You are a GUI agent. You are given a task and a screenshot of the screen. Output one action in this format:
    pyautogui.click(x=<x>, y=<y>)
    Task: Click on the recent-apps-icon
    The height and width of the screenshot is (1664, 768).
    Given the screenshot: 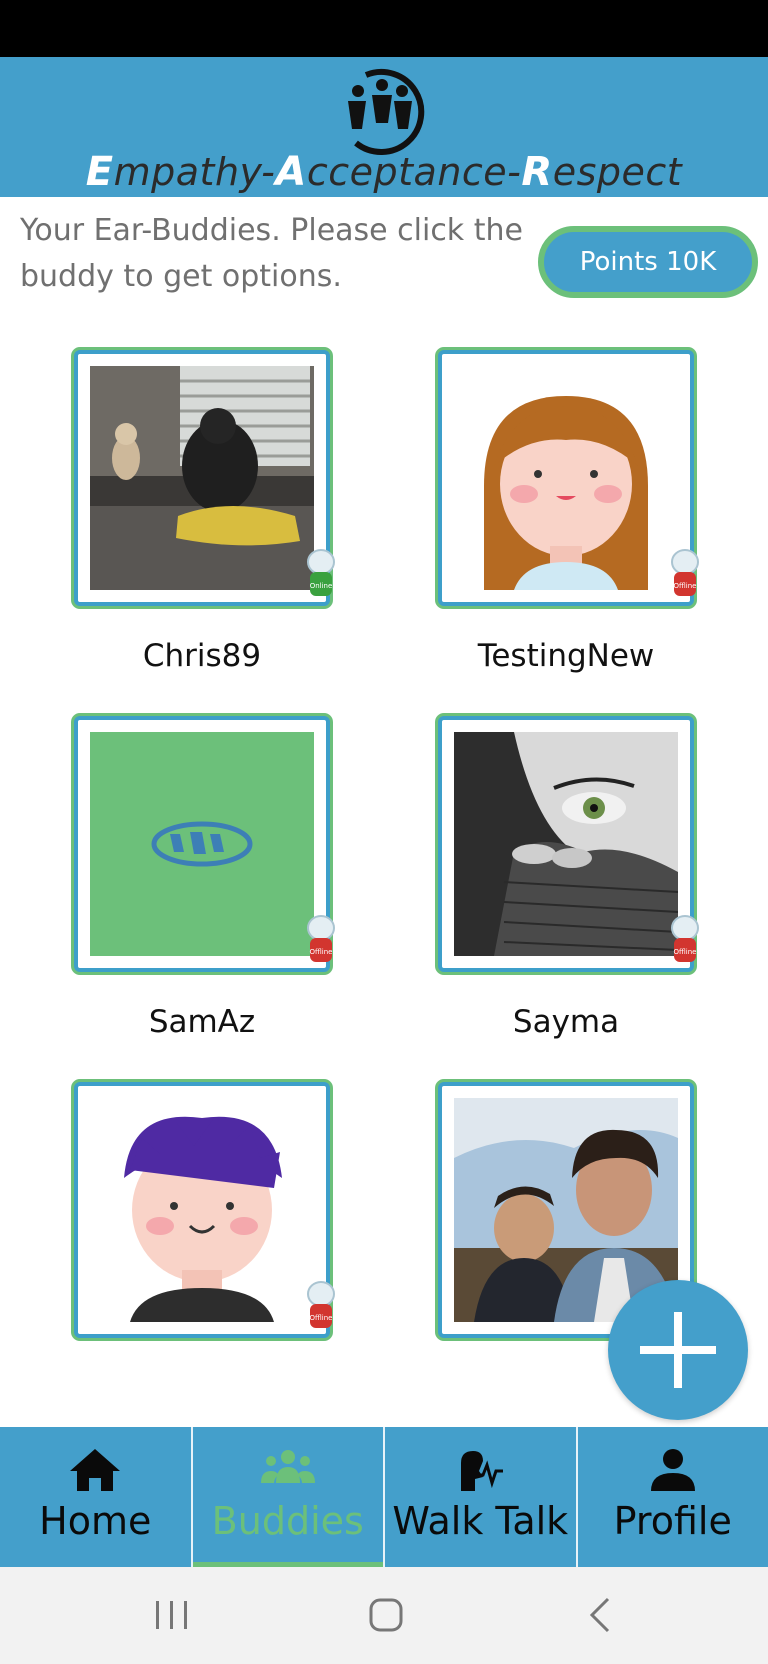 What is the action you would take?
    pyautogui.click(x=172, y=1615)
    